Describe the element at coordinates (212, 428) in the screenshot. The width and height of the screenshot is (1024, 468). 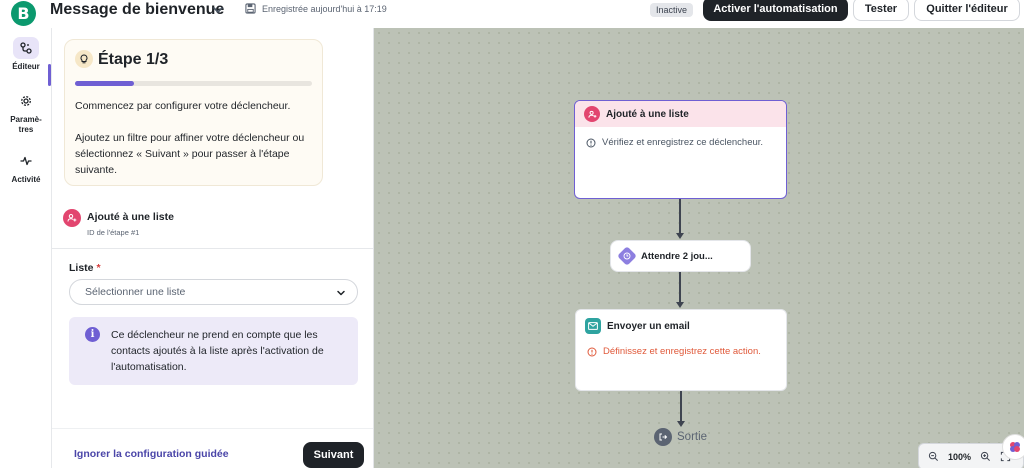
I see `footer-divider` at that location.